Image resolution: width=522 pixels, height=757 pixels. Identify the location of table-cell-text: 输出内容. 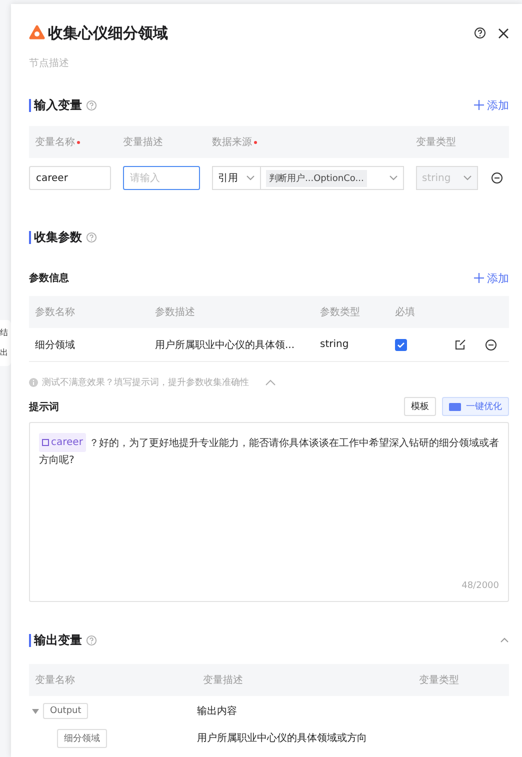
(217, 711).